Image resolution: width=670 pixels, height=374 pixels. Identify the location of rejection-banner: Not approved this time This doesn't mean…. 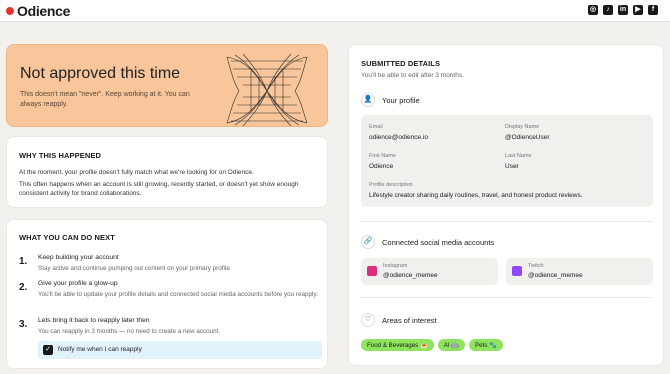
(167, 85).